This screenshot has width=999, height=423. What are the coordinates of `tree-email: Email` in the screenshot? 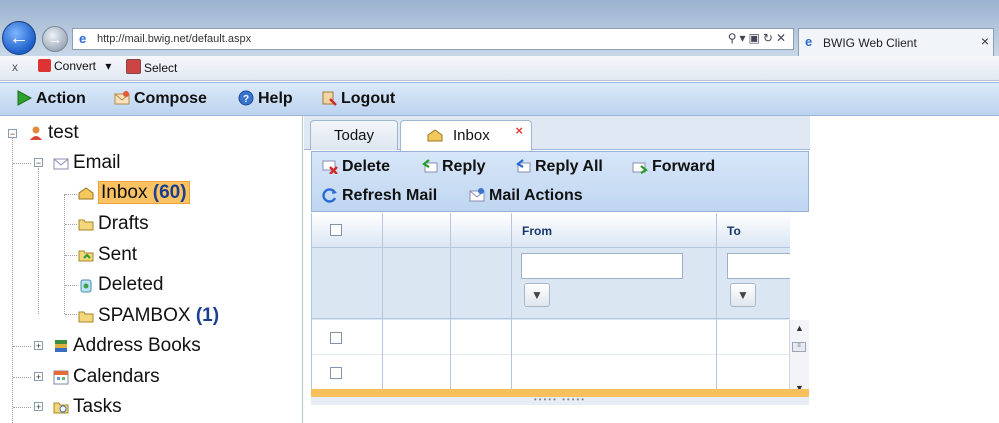 It's located at (87, 163).